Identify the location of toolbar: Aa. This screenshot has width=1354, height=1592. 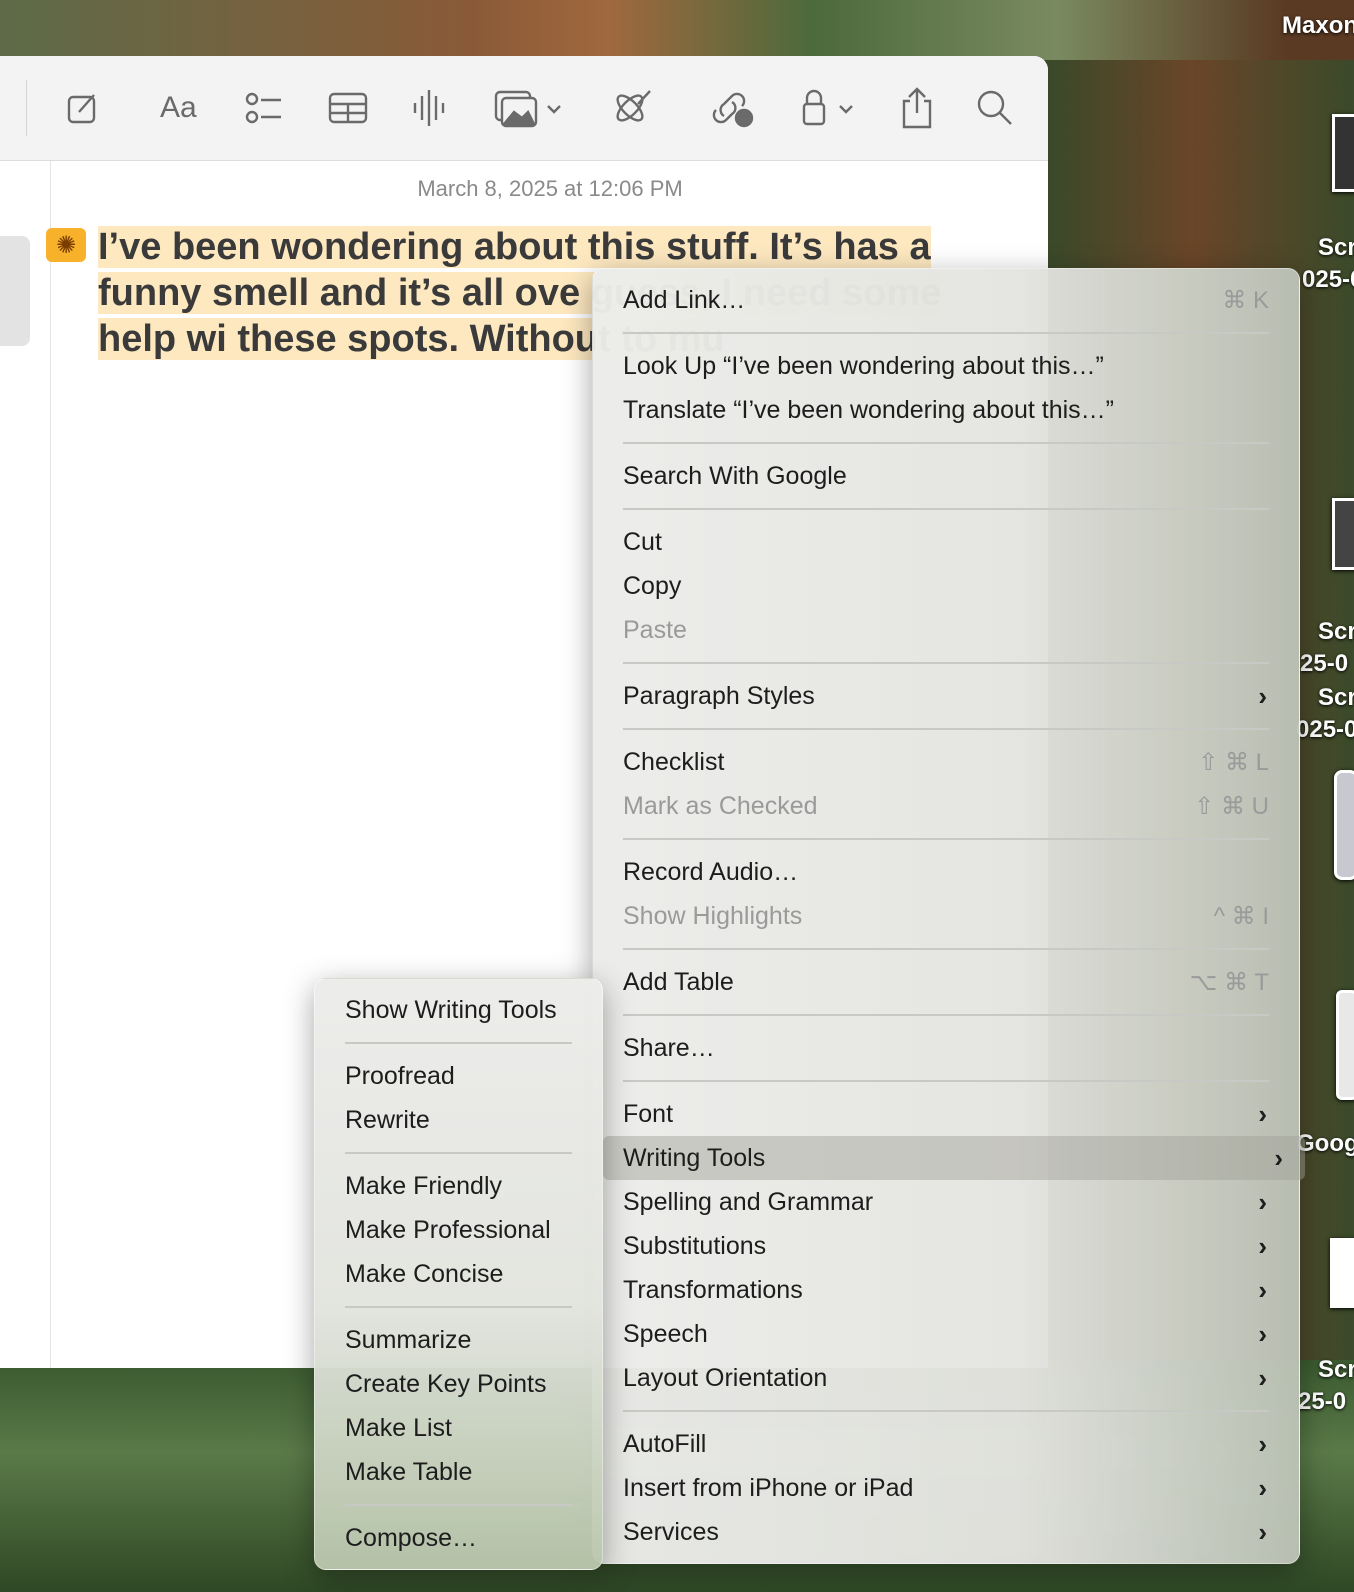
(524, 108).